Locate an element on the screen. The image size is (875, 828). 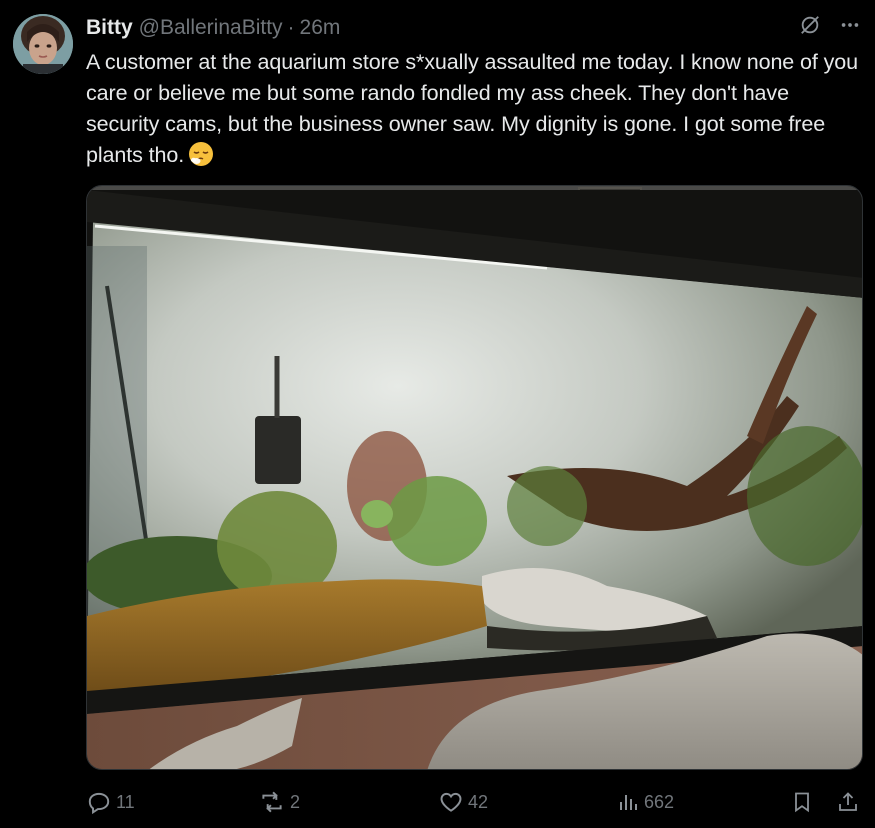
more-icon is located at coordinates (850, 25).